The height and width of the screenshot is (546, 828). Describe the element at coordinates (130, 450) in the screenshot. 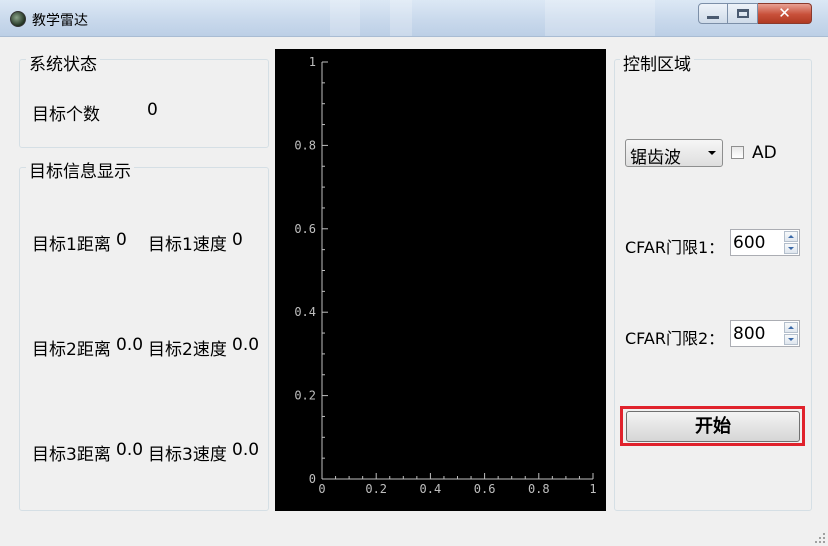

I see `target3-distance-value: 0.0` at that location.